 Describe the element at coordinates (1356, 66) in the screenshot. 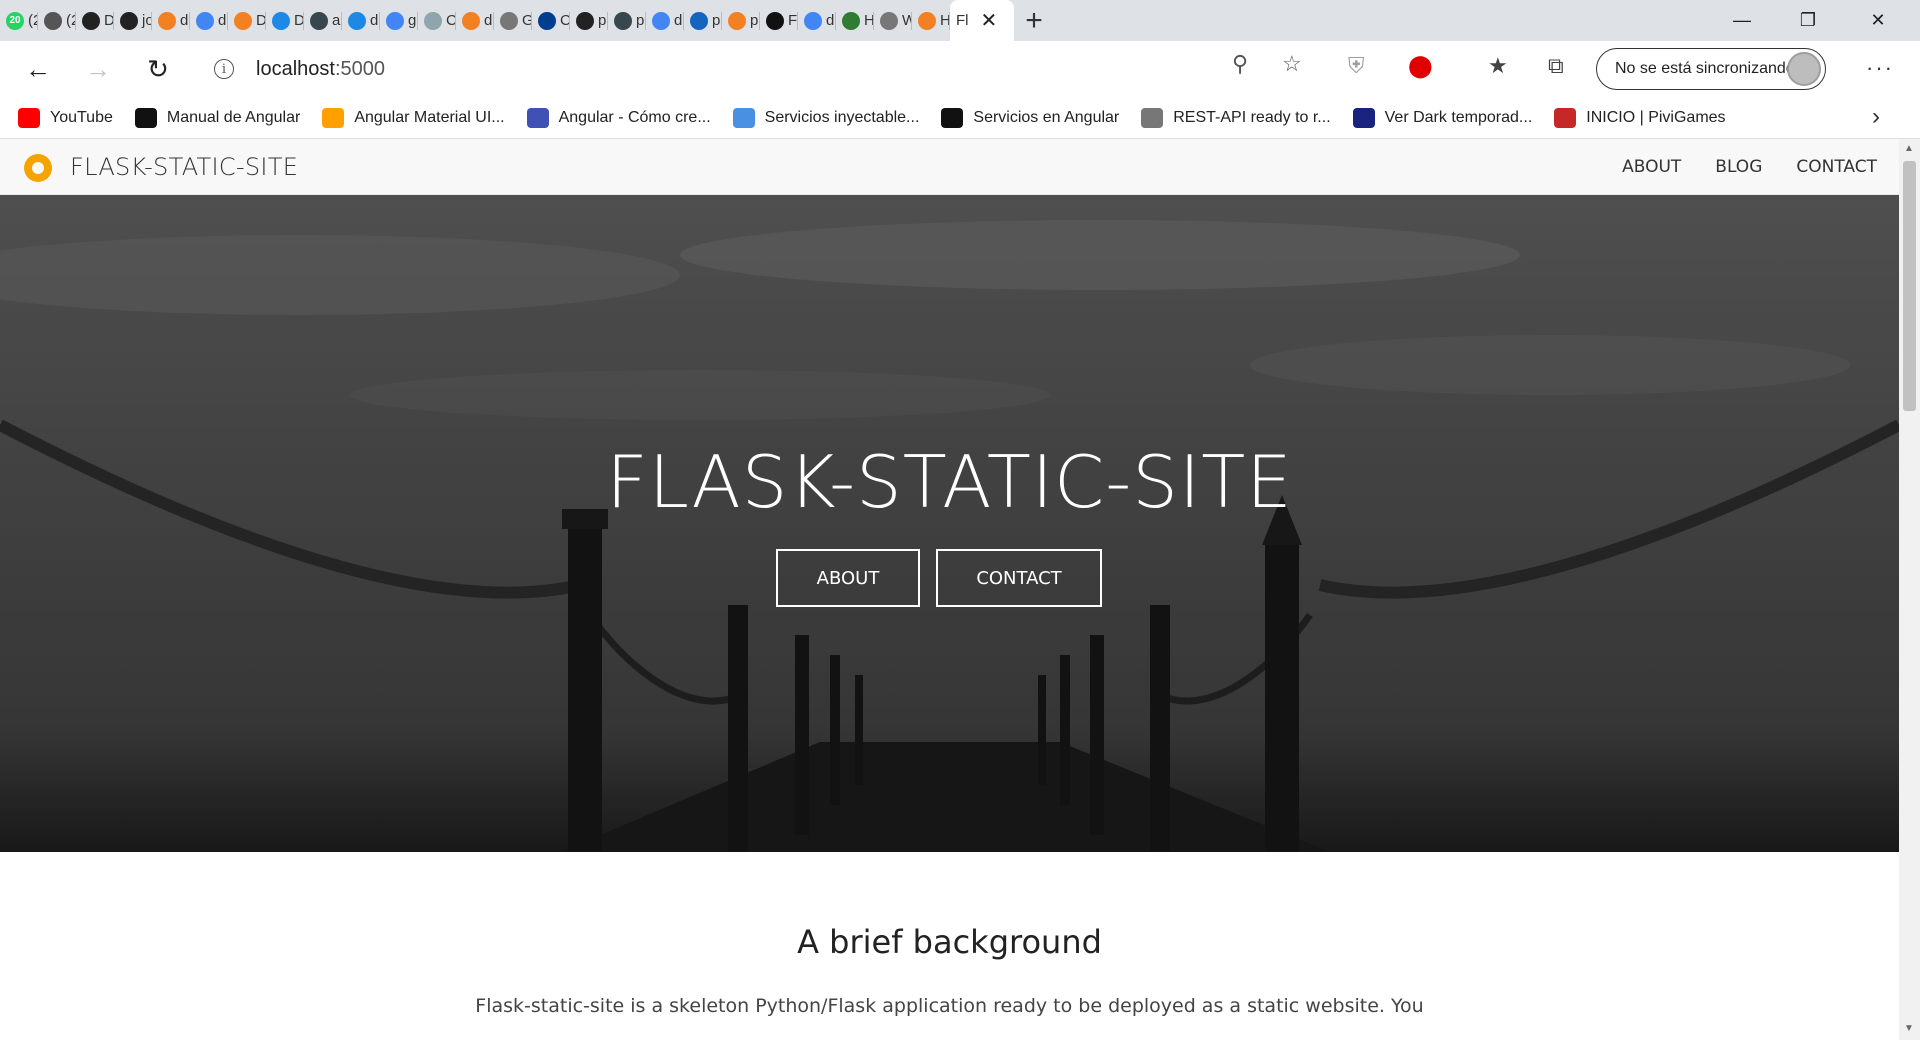

I see `shield-icon: ⛨` at that location.